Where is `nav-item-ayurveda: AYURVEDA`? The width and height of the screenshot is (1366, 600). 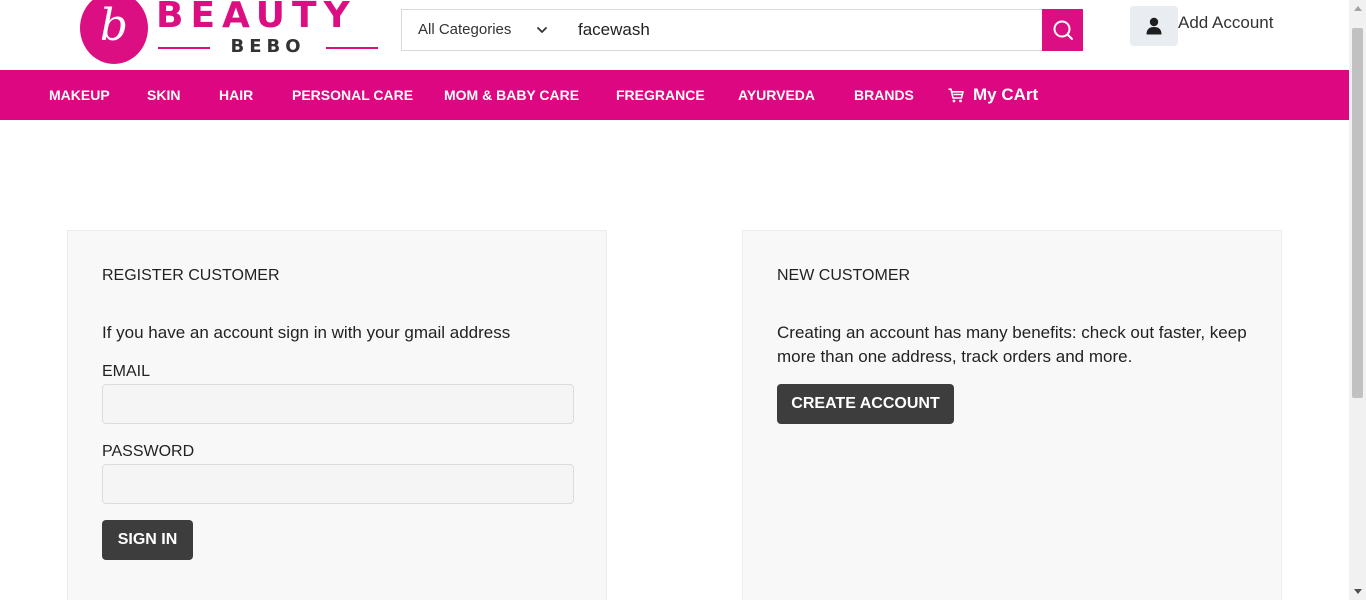 nav-item-ayurveda: AYURVEDA is located at coordinates (776, 95).